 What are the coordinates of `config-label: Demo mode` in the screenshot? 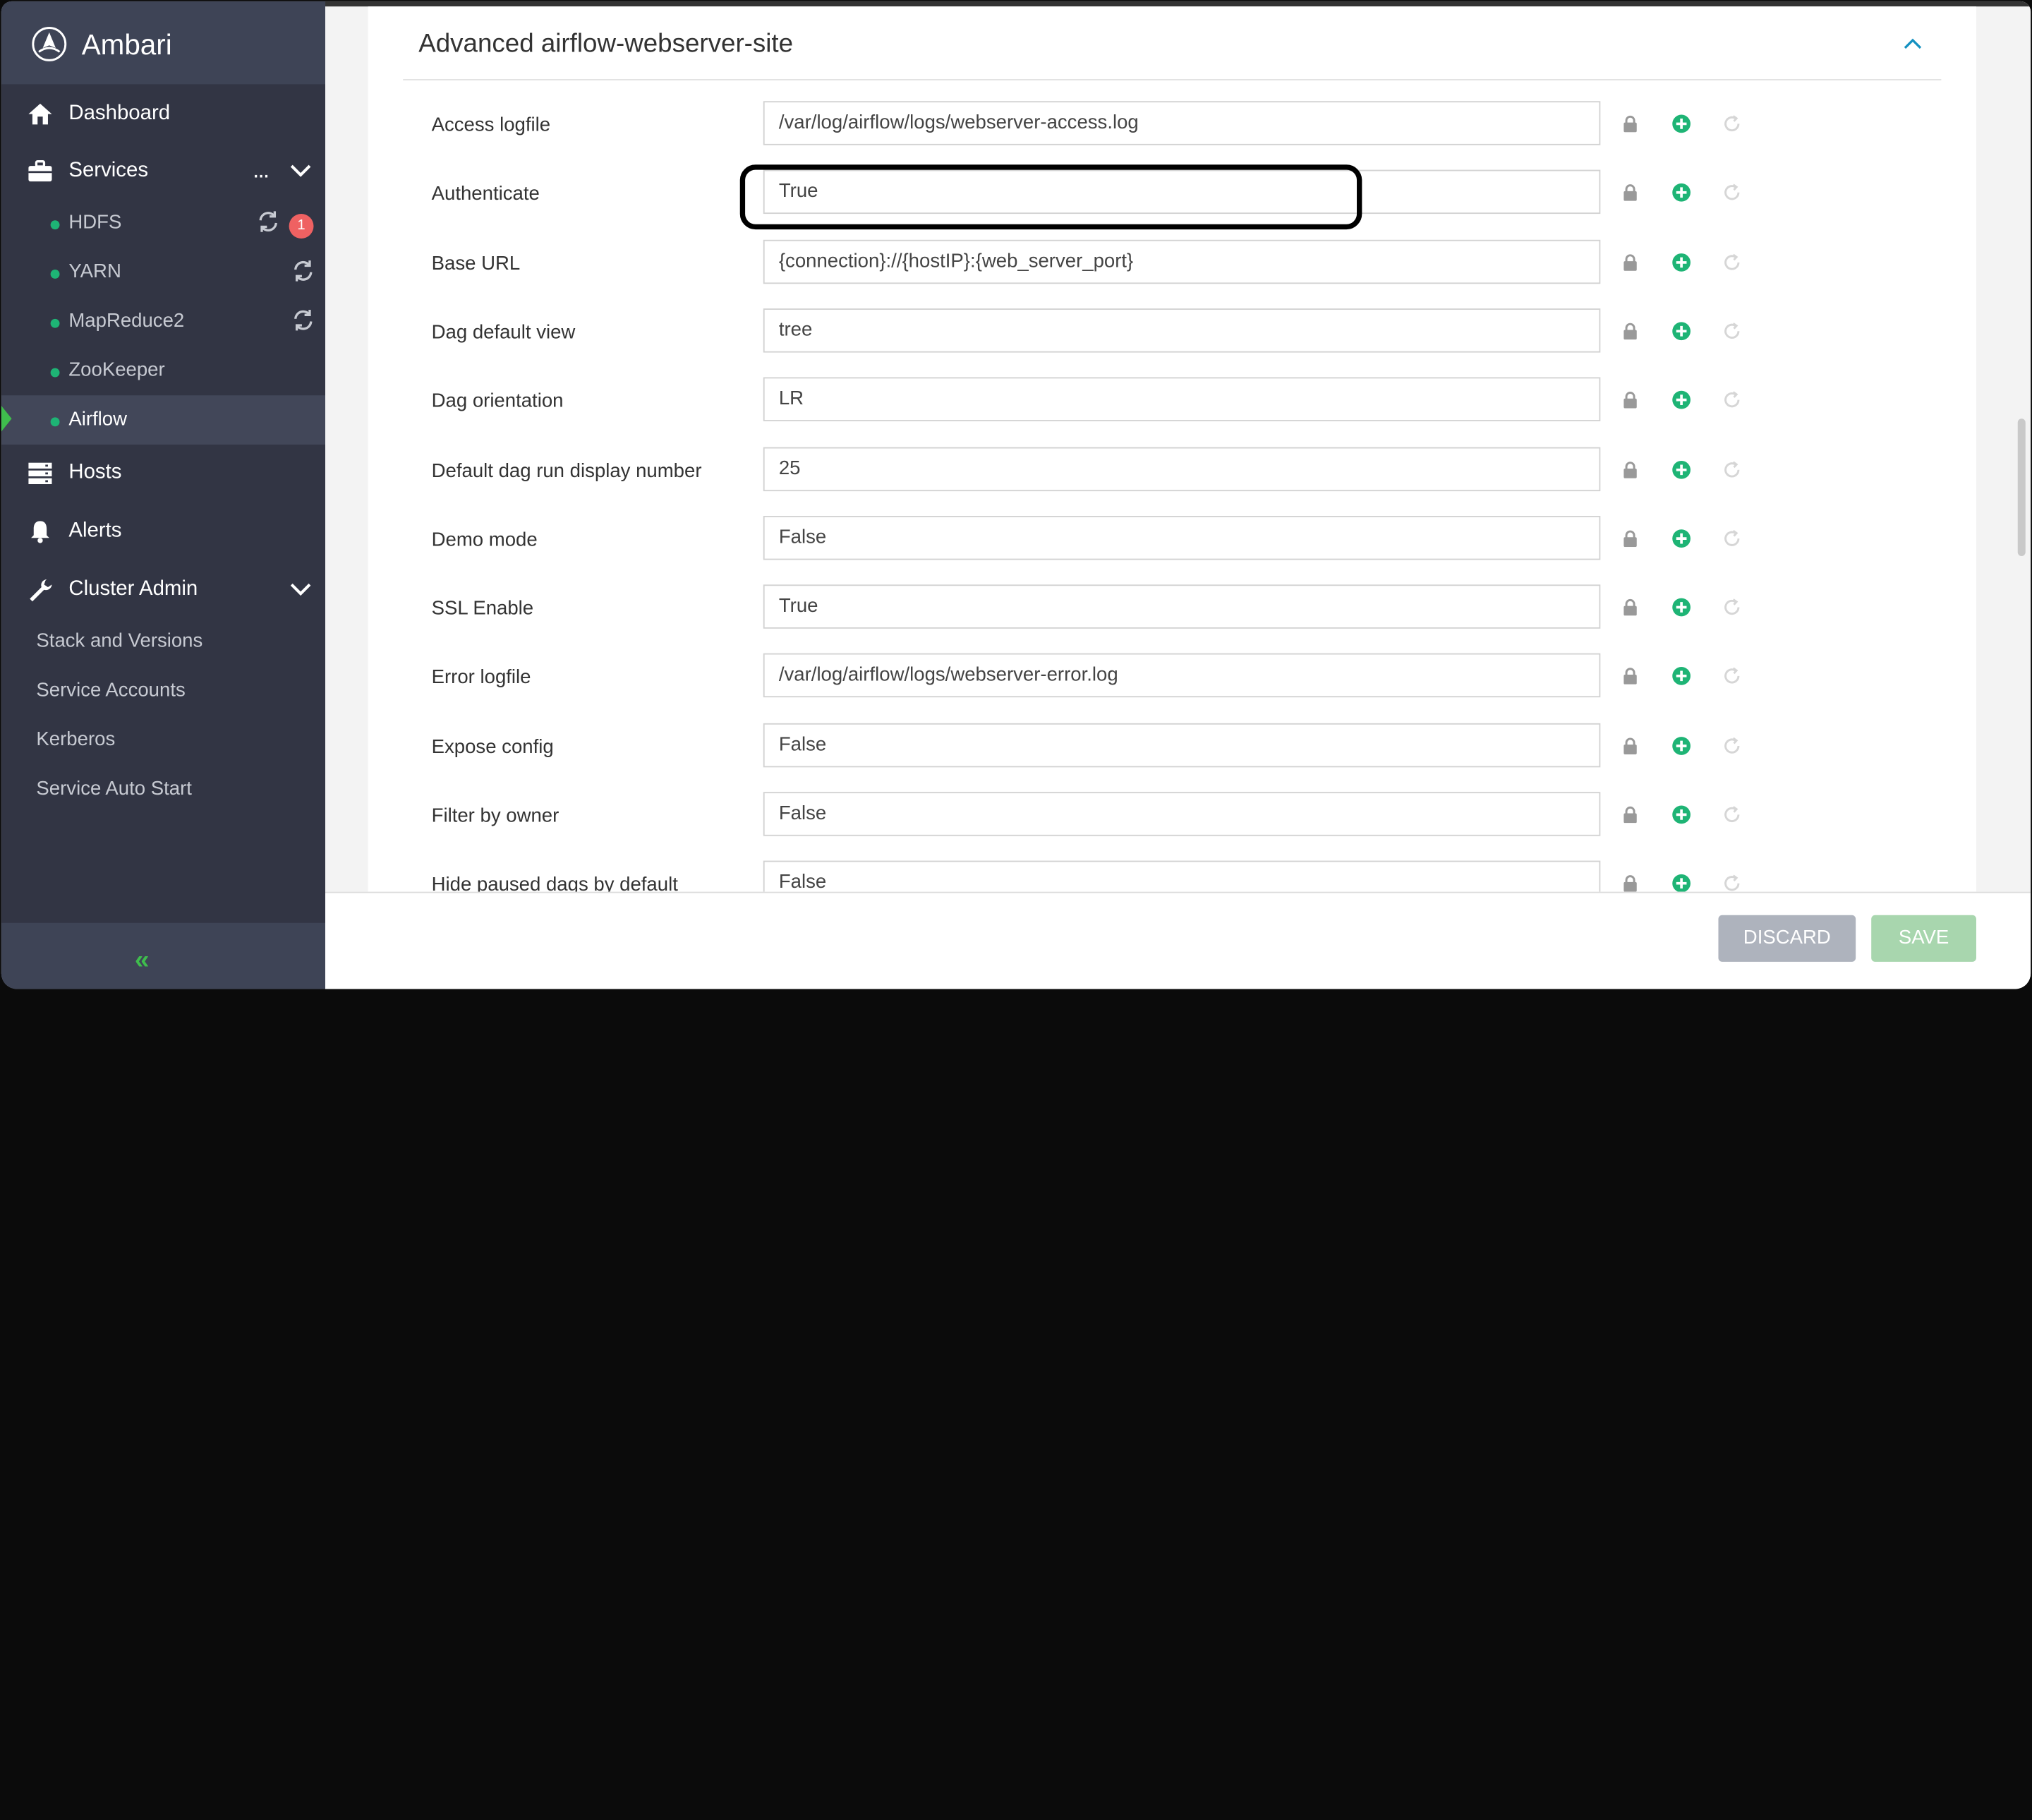 It's located at (484, 540).